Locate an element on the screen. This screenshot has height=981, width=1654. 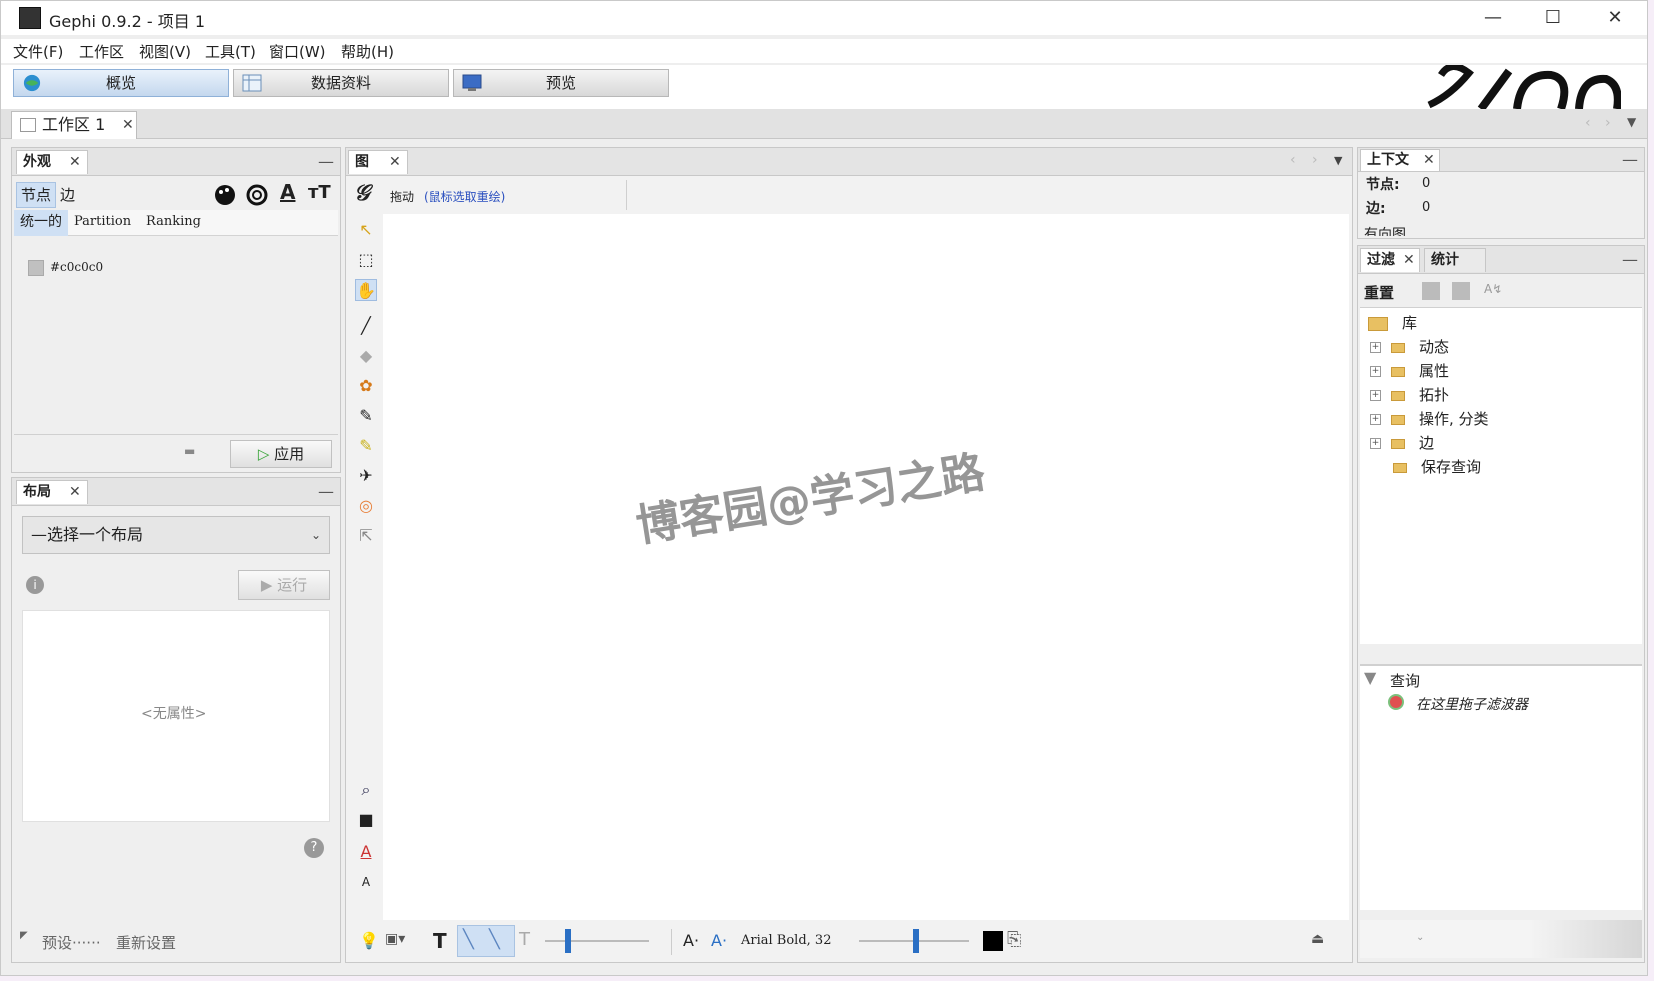
label-color-icon: A is located at coordinates (287, 192).